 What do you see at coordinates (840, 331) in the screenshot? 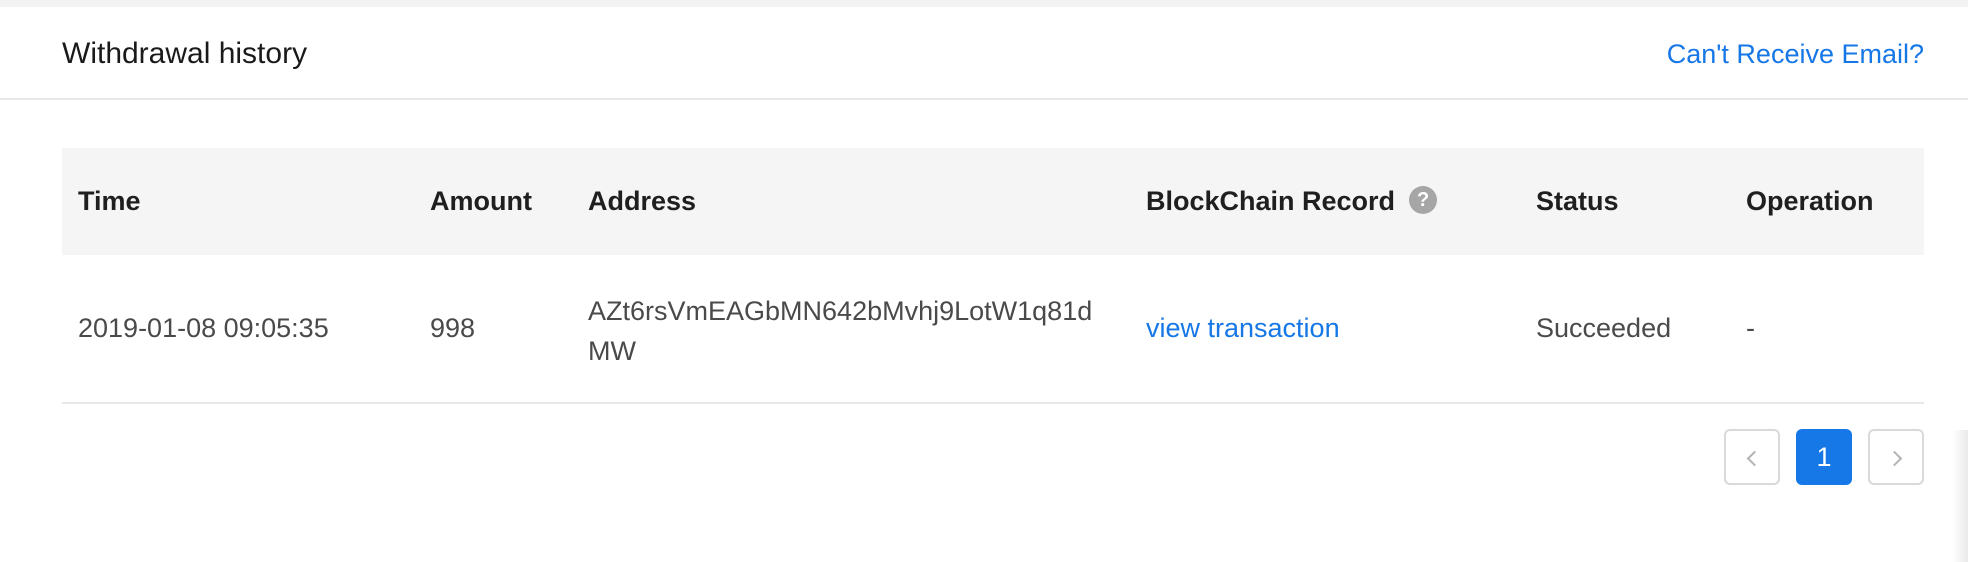
I see `cell-address: AZt6rsVmEAGbMN642bMvhj9LotW1q81dMW` at bounding box center [840, 331].